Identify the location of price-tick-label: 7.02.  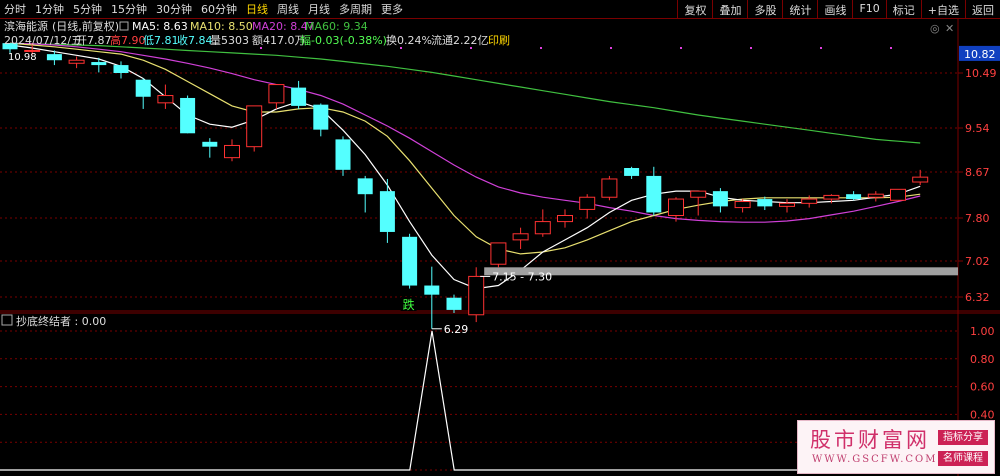
(977, 261).